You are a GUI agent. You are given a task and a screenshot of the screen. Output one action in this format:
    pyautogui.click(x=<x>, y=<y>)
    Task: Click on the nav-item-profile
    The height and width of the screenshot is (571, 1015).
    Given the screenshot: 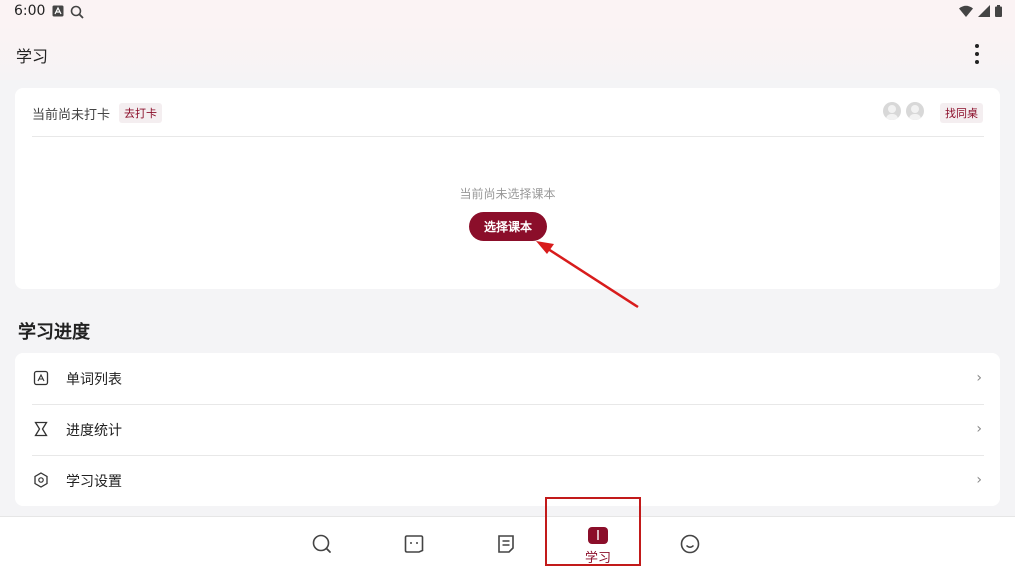 What is the action you would take?
    pyautogui.click(x=690, y=544)
    